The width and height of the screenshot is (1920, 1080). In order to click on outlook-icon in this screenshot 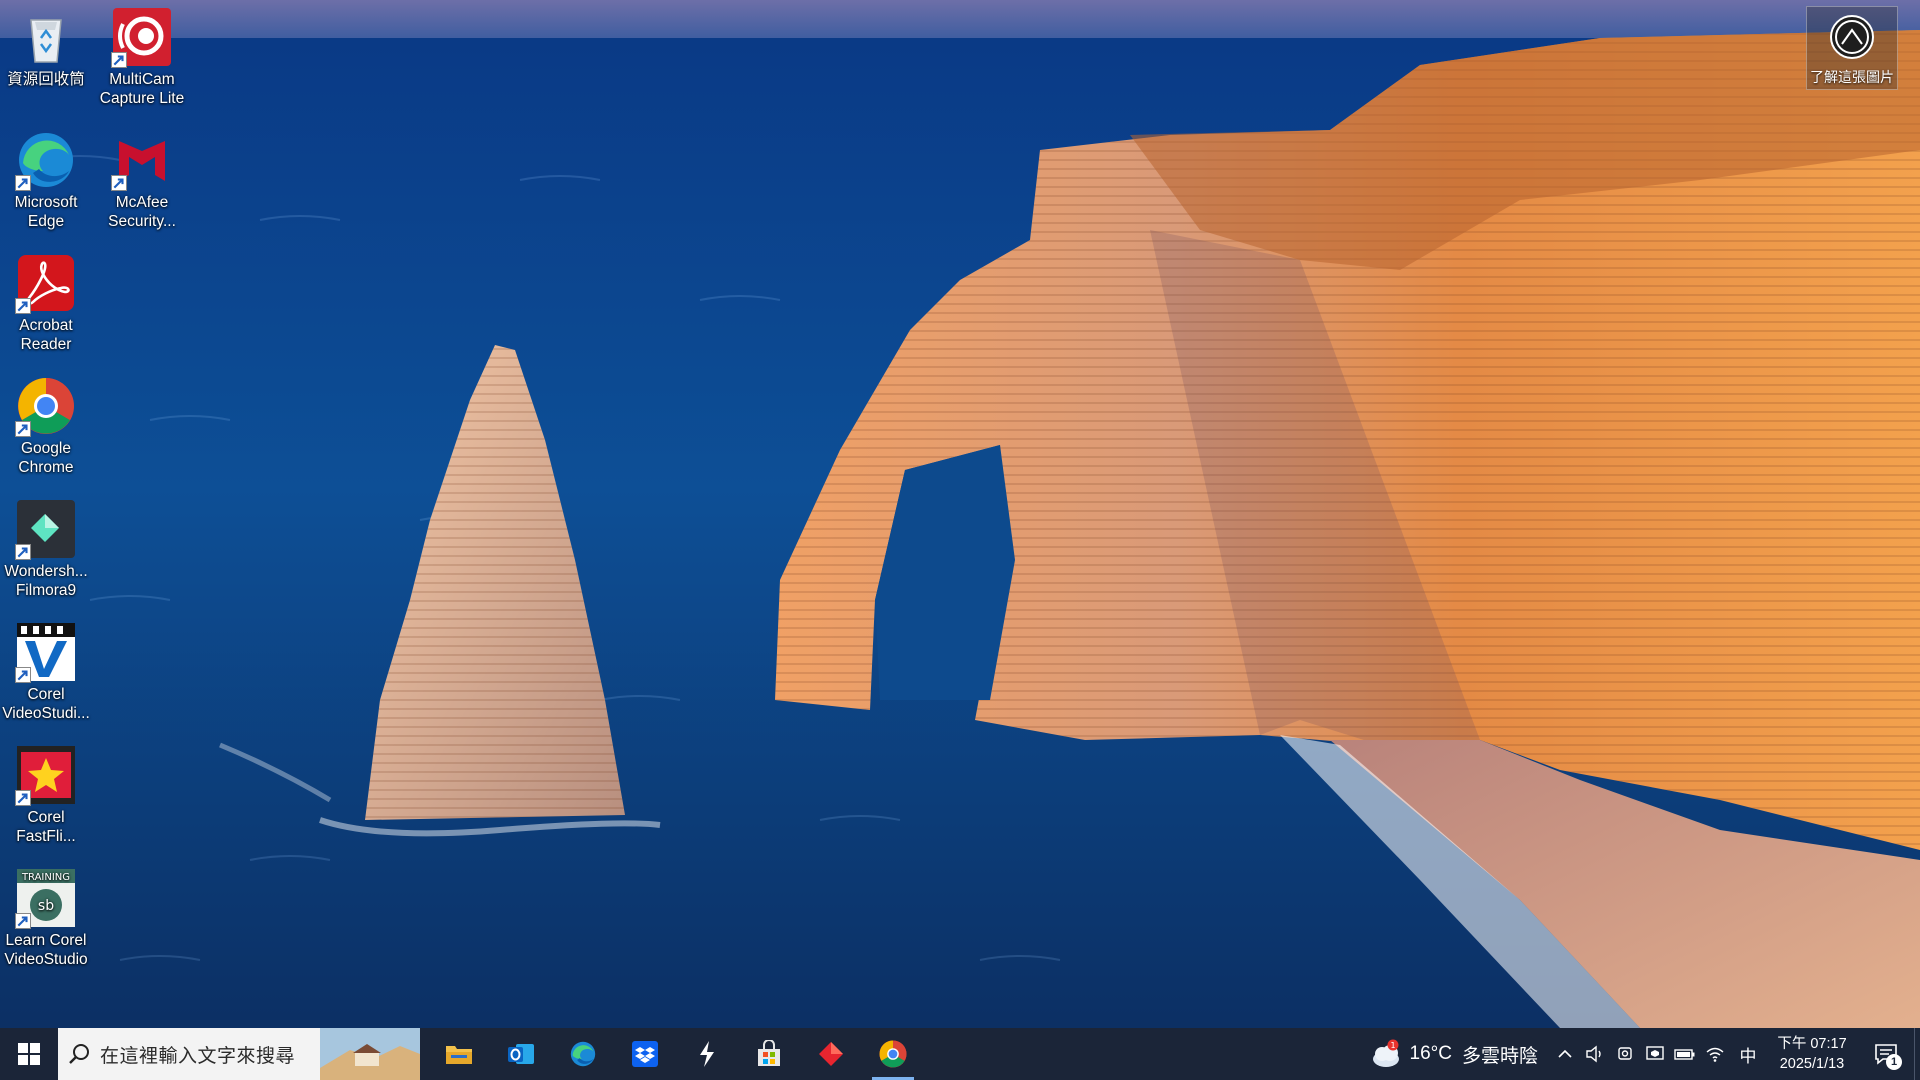, I will do `click(521, 1054)`.